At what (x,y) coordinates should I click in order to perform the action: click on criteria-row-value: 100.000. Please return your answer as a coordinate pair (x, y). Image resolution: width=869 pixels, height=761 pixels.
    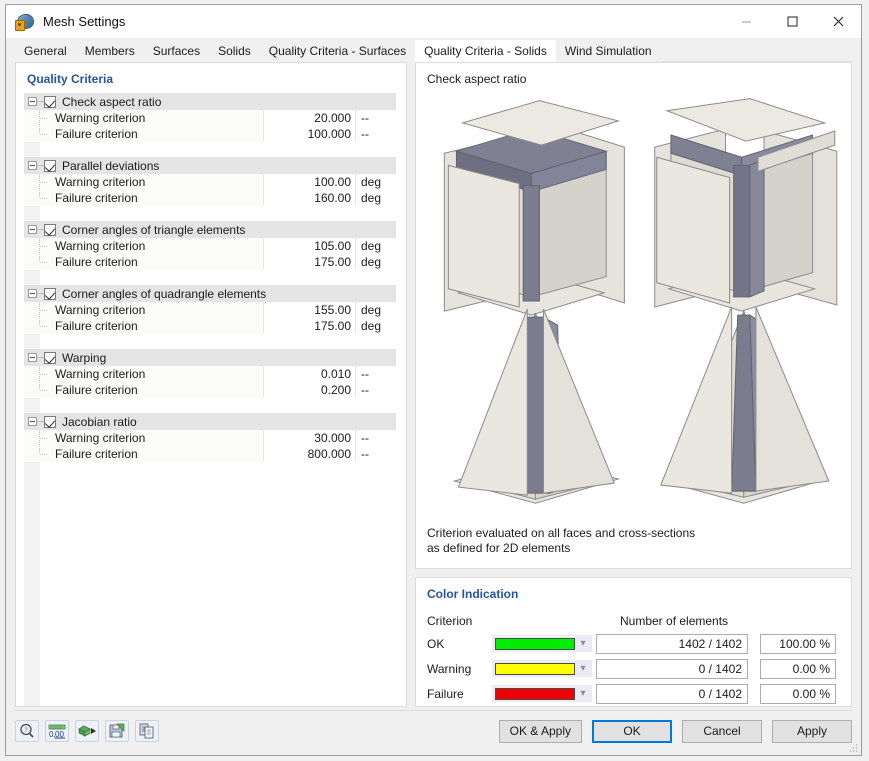
    Looking at the image, I should click on (309, 134).